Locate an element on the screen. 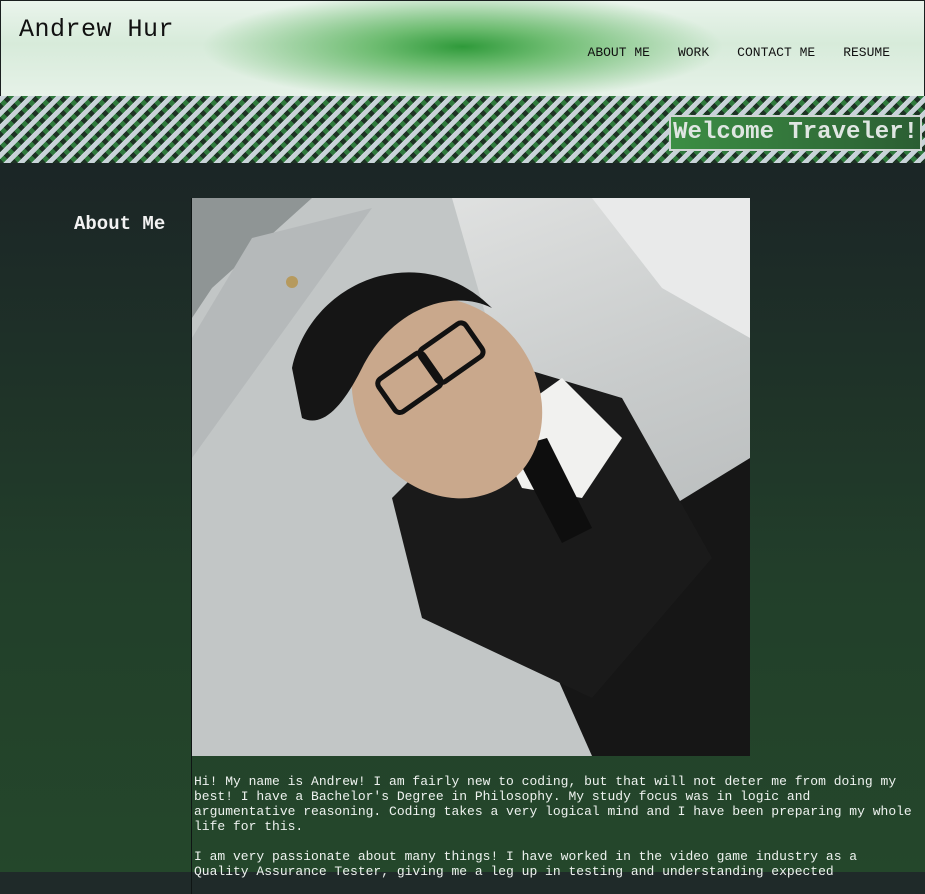 Image resolution: width=925 pixels, height=894 pixels. nav-contact-me: CONTACT ME is located at coordinates (776, 52).